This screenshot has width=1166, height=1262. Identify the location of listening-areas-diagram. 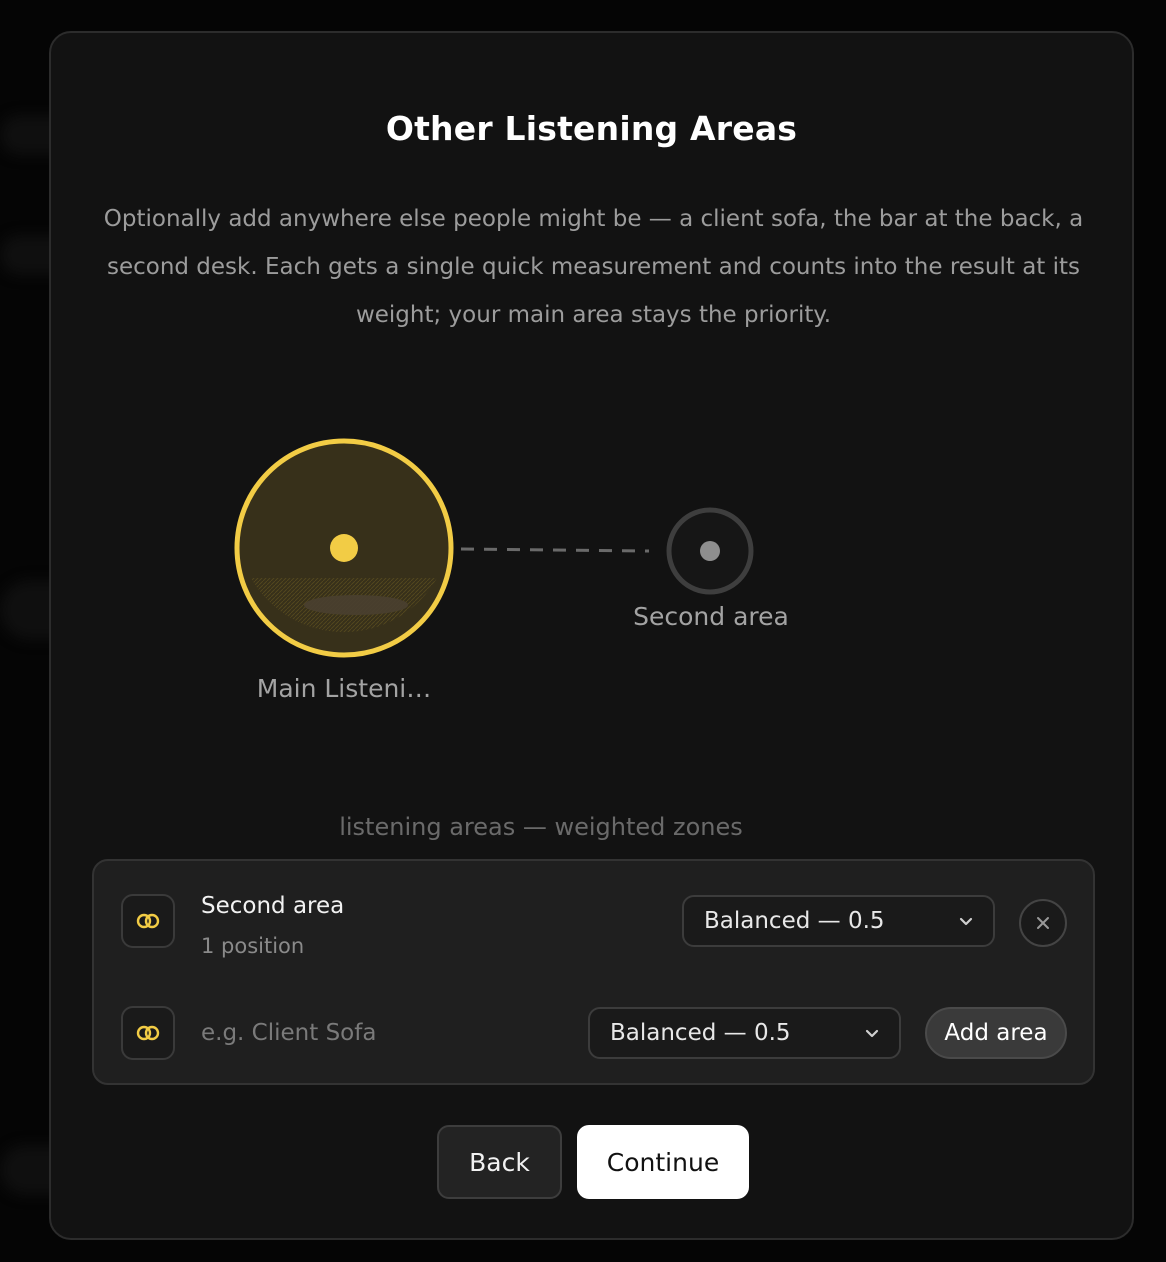
(494, 548).